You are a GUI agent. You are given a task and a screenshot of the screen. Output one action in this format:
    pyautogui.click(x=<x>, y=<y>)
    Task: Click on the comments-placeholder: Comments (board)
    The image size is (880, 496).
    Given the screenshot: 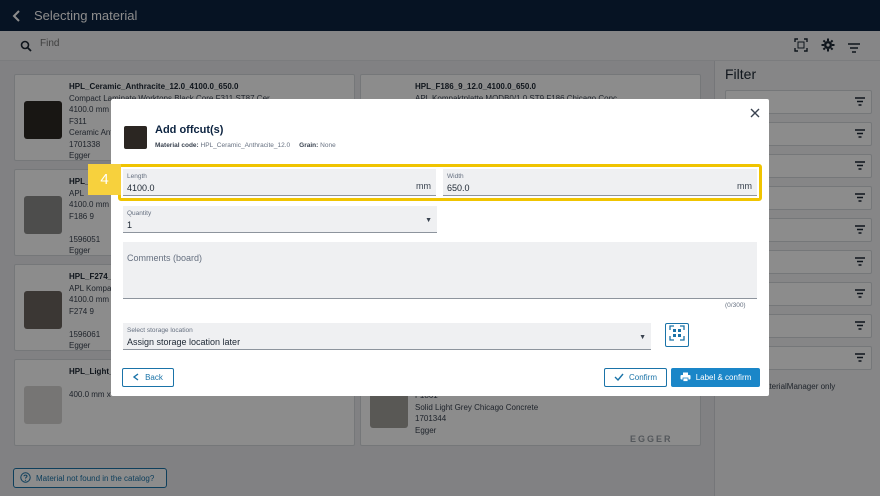 What is the action you would take?
    pyautogui.click(x=165, y=258)
    